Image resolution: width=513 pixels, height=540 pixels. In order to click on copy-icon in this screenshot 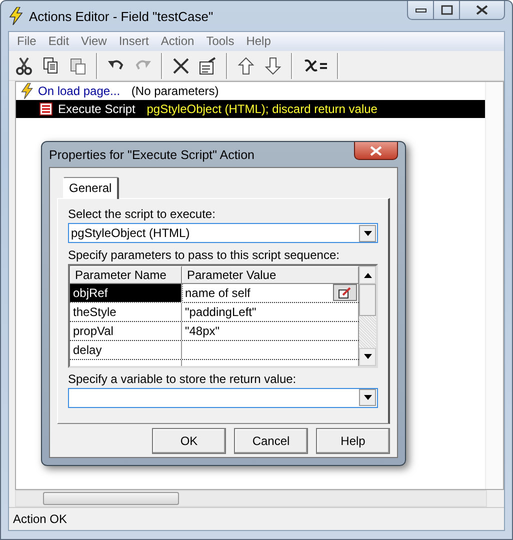, I will do `click(51, 65)`.